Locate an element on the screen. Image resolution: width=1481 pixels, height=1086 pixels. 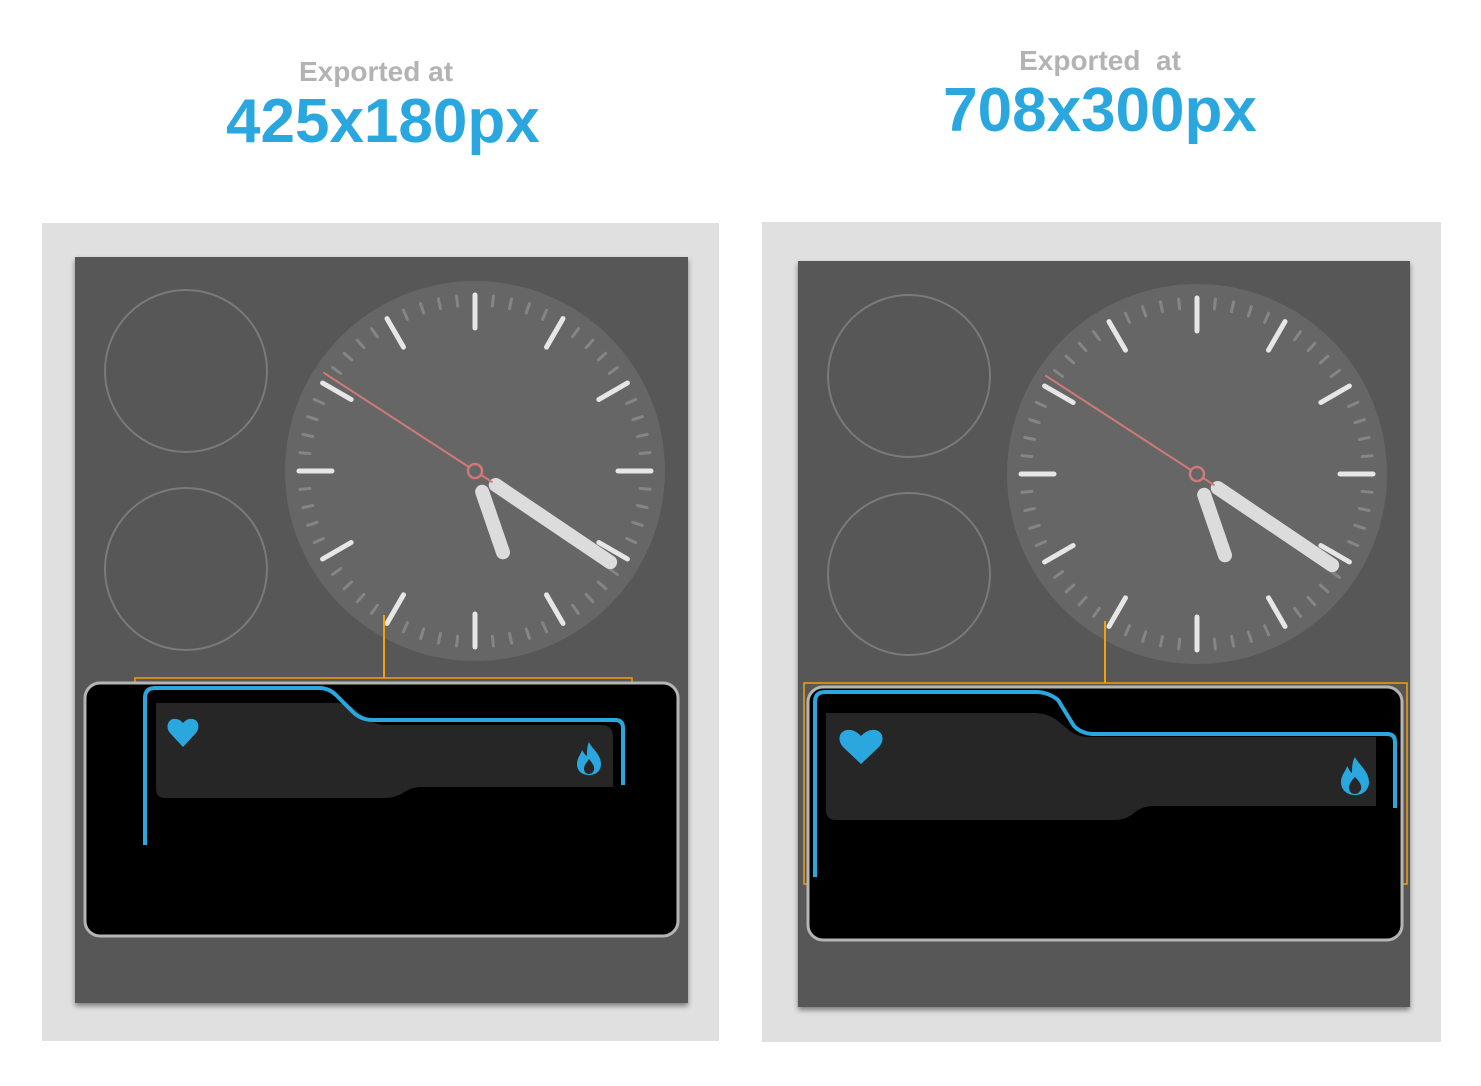
export-heading-right: Exported at 708x300px is located at coordinates (1100, 95).